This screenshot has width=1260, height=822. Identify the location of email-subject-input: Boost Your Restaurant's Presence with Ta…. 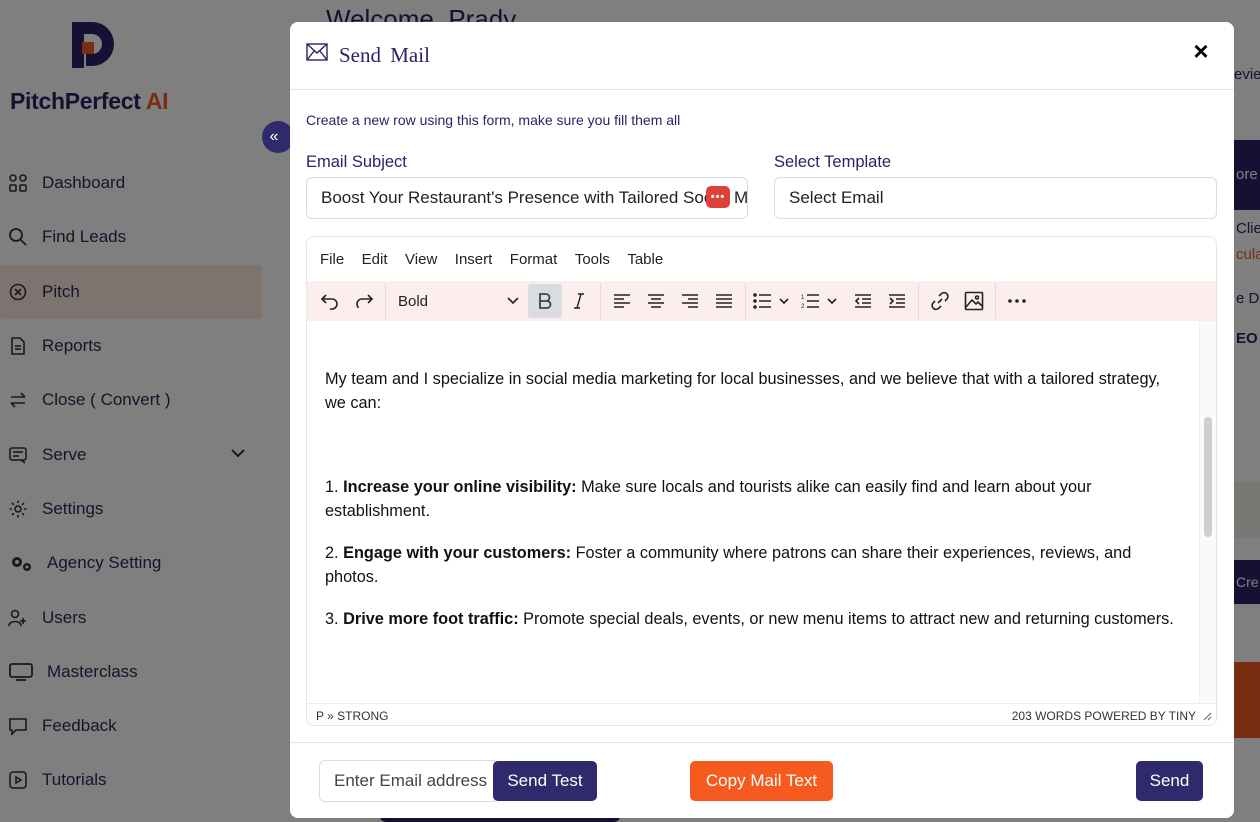
(527, 198).